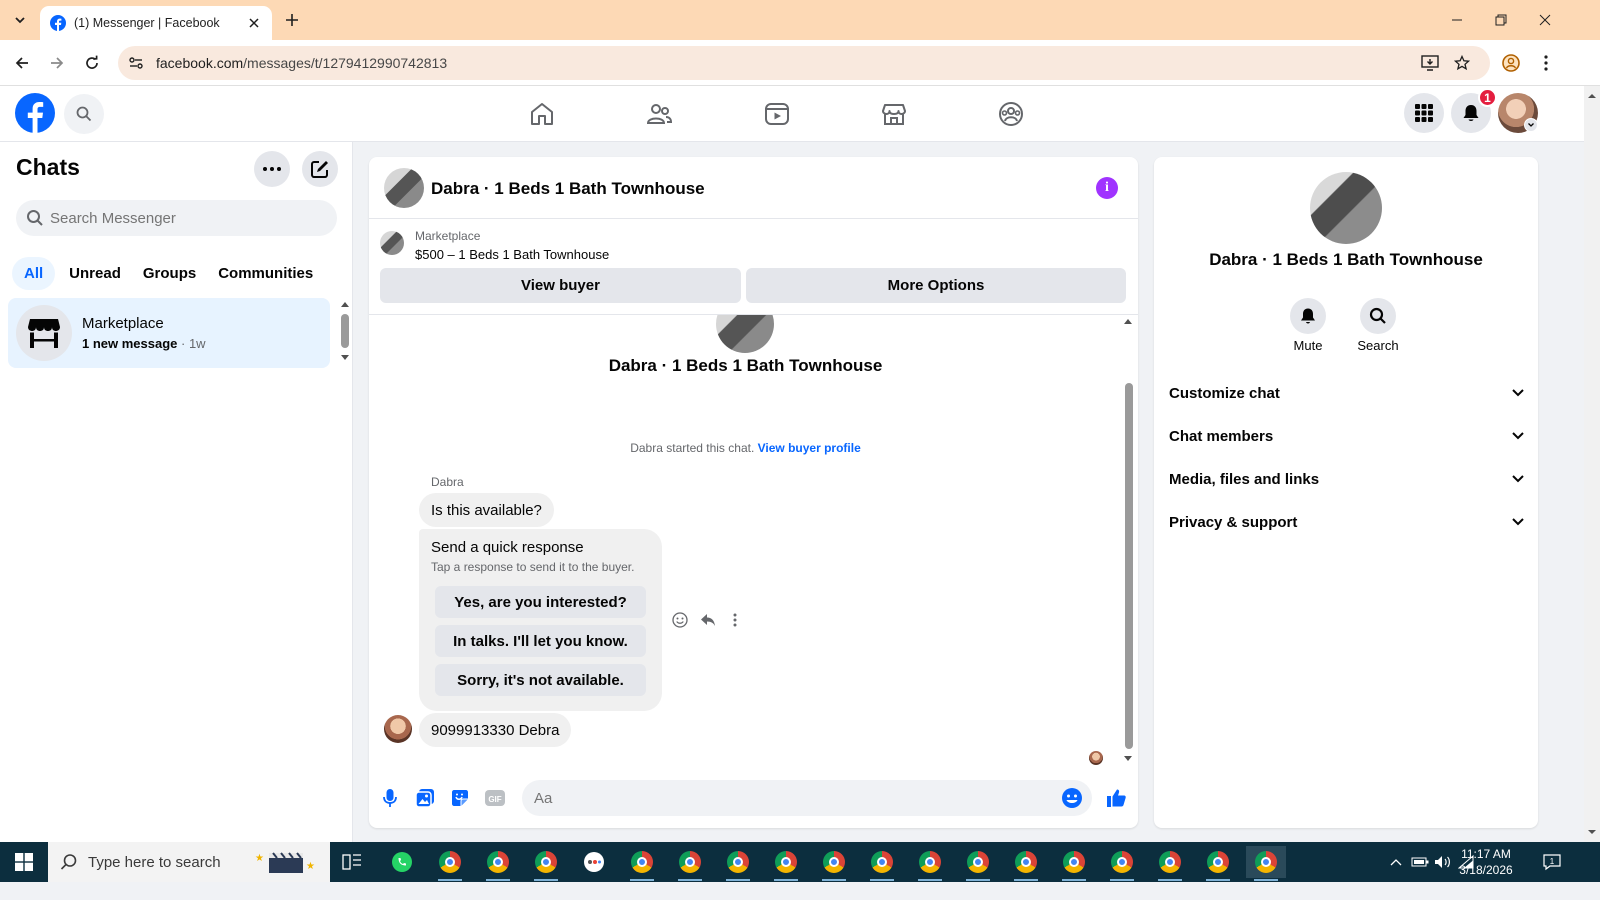 Image resolution: width=1600 pixels, height=900 pixels. What do you see at coordinates (22, 63) in the screenshot?
I see `back-button` at bounding box center [22, 63].